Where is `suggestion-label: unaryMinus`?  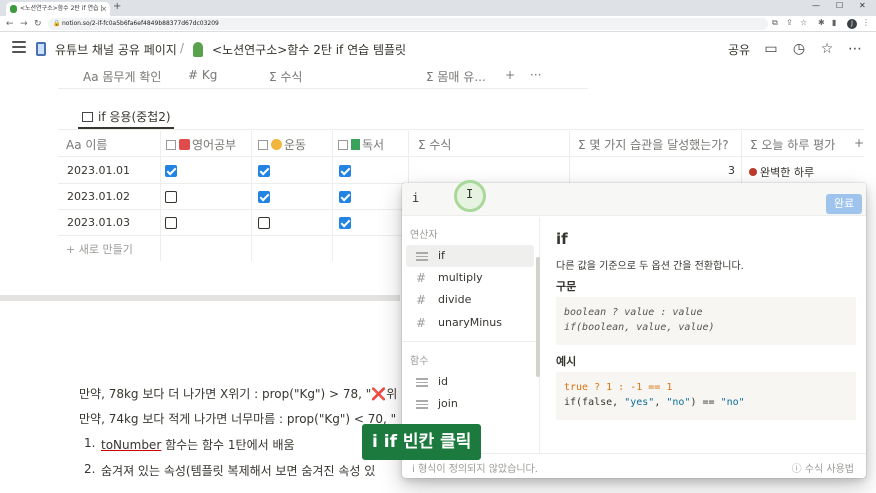 suggestion-label: unaryMinus is located at coordinates (470, 322).